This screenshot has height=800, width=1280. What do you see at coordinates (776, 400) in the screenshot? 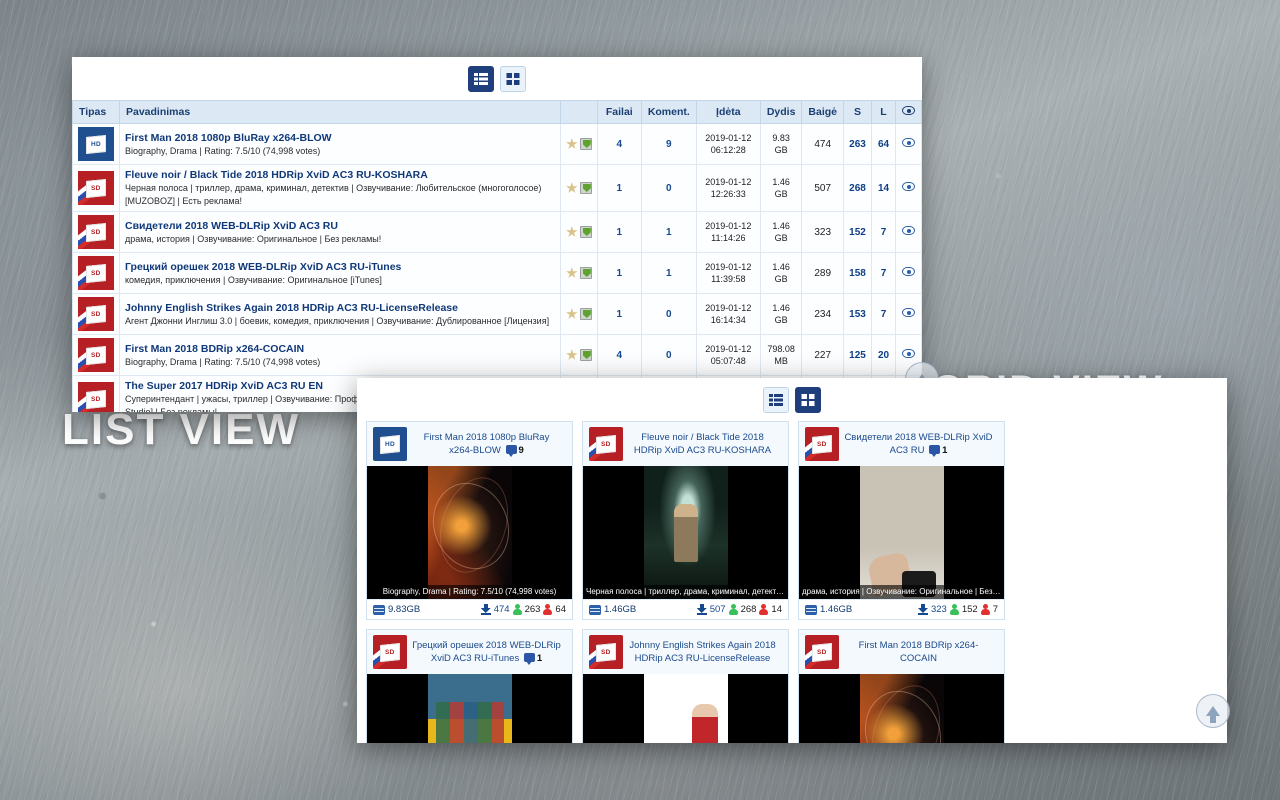
I see `list-view-toggle-button-grid-panel` at bounding box center [776, 400].